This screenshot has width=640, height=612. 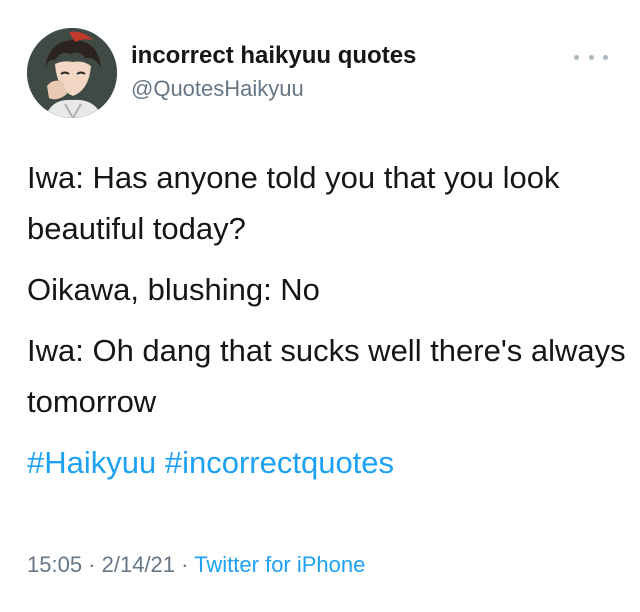 I want to click on tweet-metadata: 15:05 · 2/14/21 · Twitter for iPhone, so click(x=196, y=565).